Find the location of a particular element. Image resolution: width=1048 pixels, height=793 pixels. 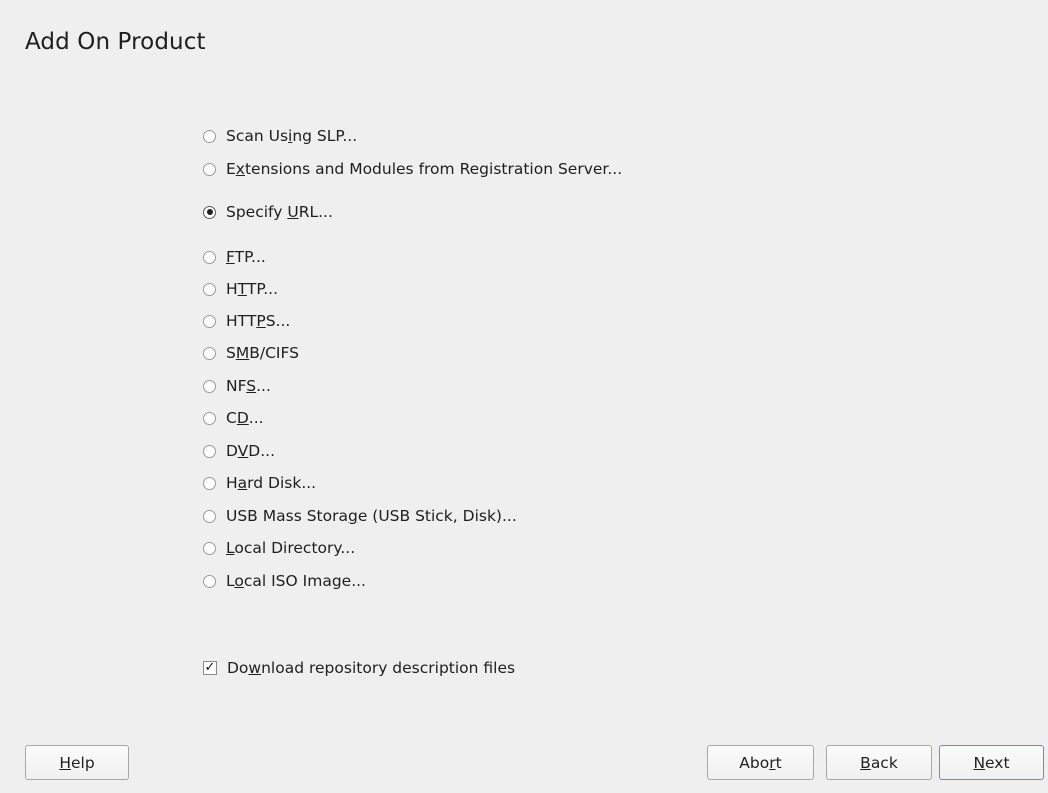

radio-smb-cifs: SMB/CIFS is located at coordinates (251, 353).